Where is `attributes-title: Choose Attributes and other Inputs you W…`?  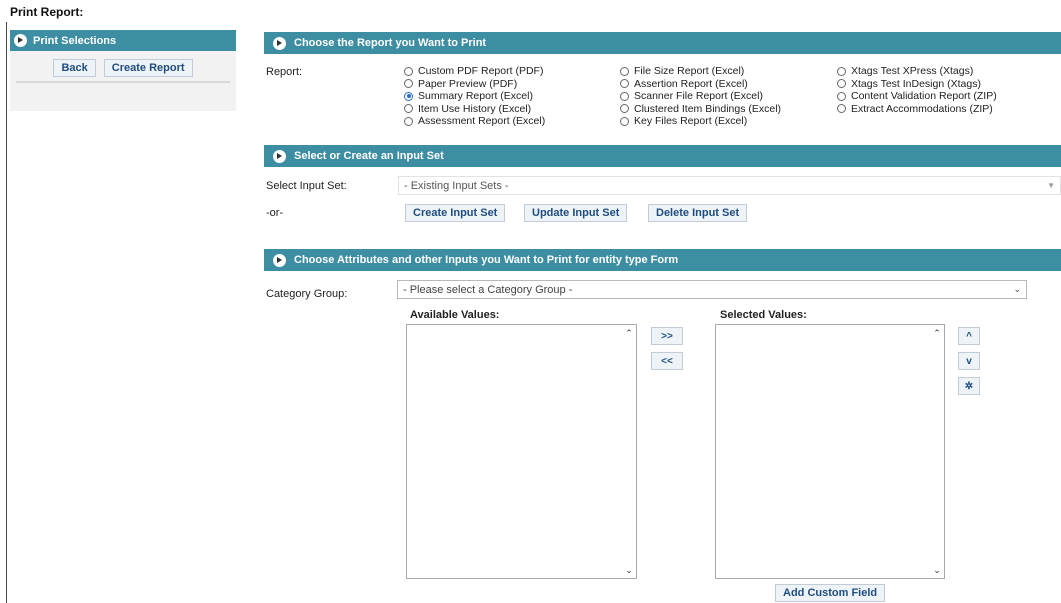 attributes-title: Choose Attributes and other Inputs you W… is located at coordinates (486, 260).